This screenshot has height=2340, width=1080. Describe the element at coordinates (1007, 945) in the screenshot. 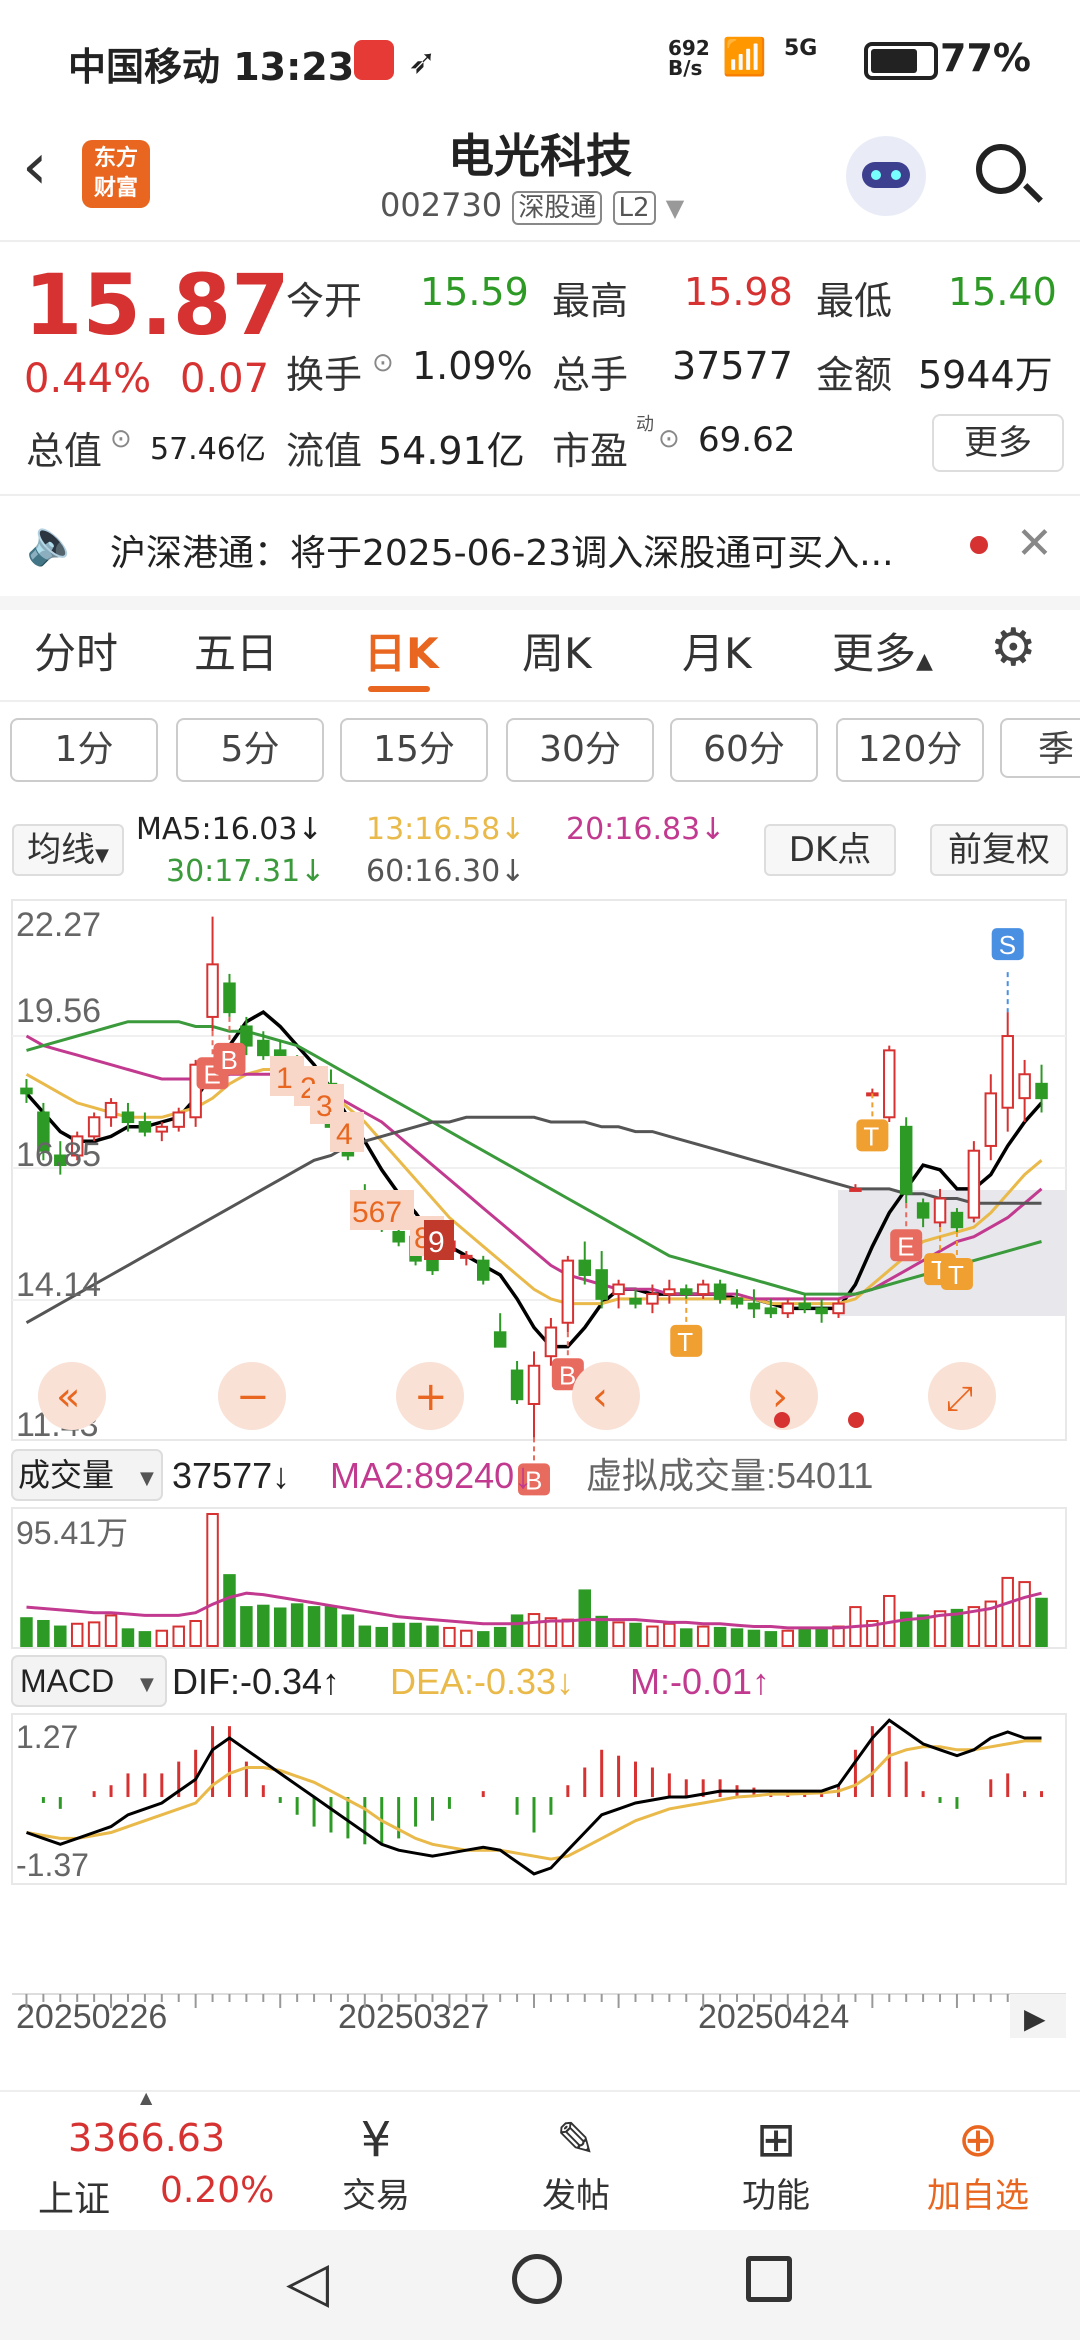

I see `signal-marker-s: S` at that location.